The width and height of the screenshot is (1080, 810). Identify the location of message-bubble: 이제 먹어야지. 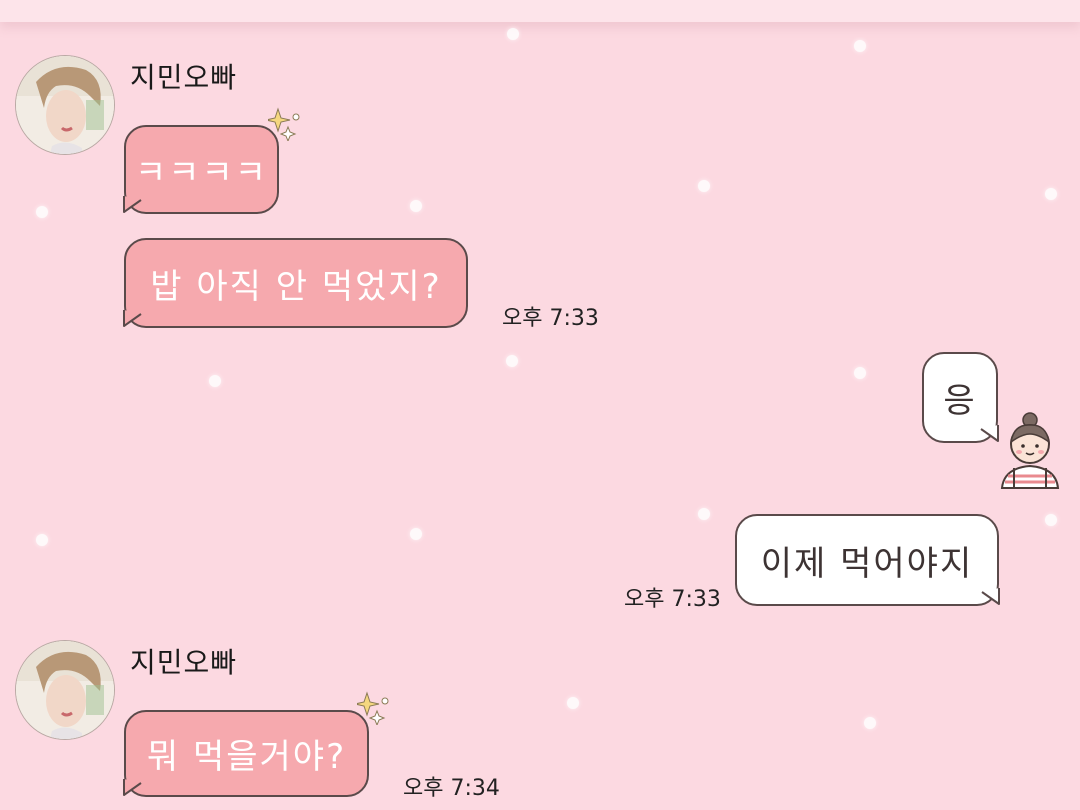
(867, 560).